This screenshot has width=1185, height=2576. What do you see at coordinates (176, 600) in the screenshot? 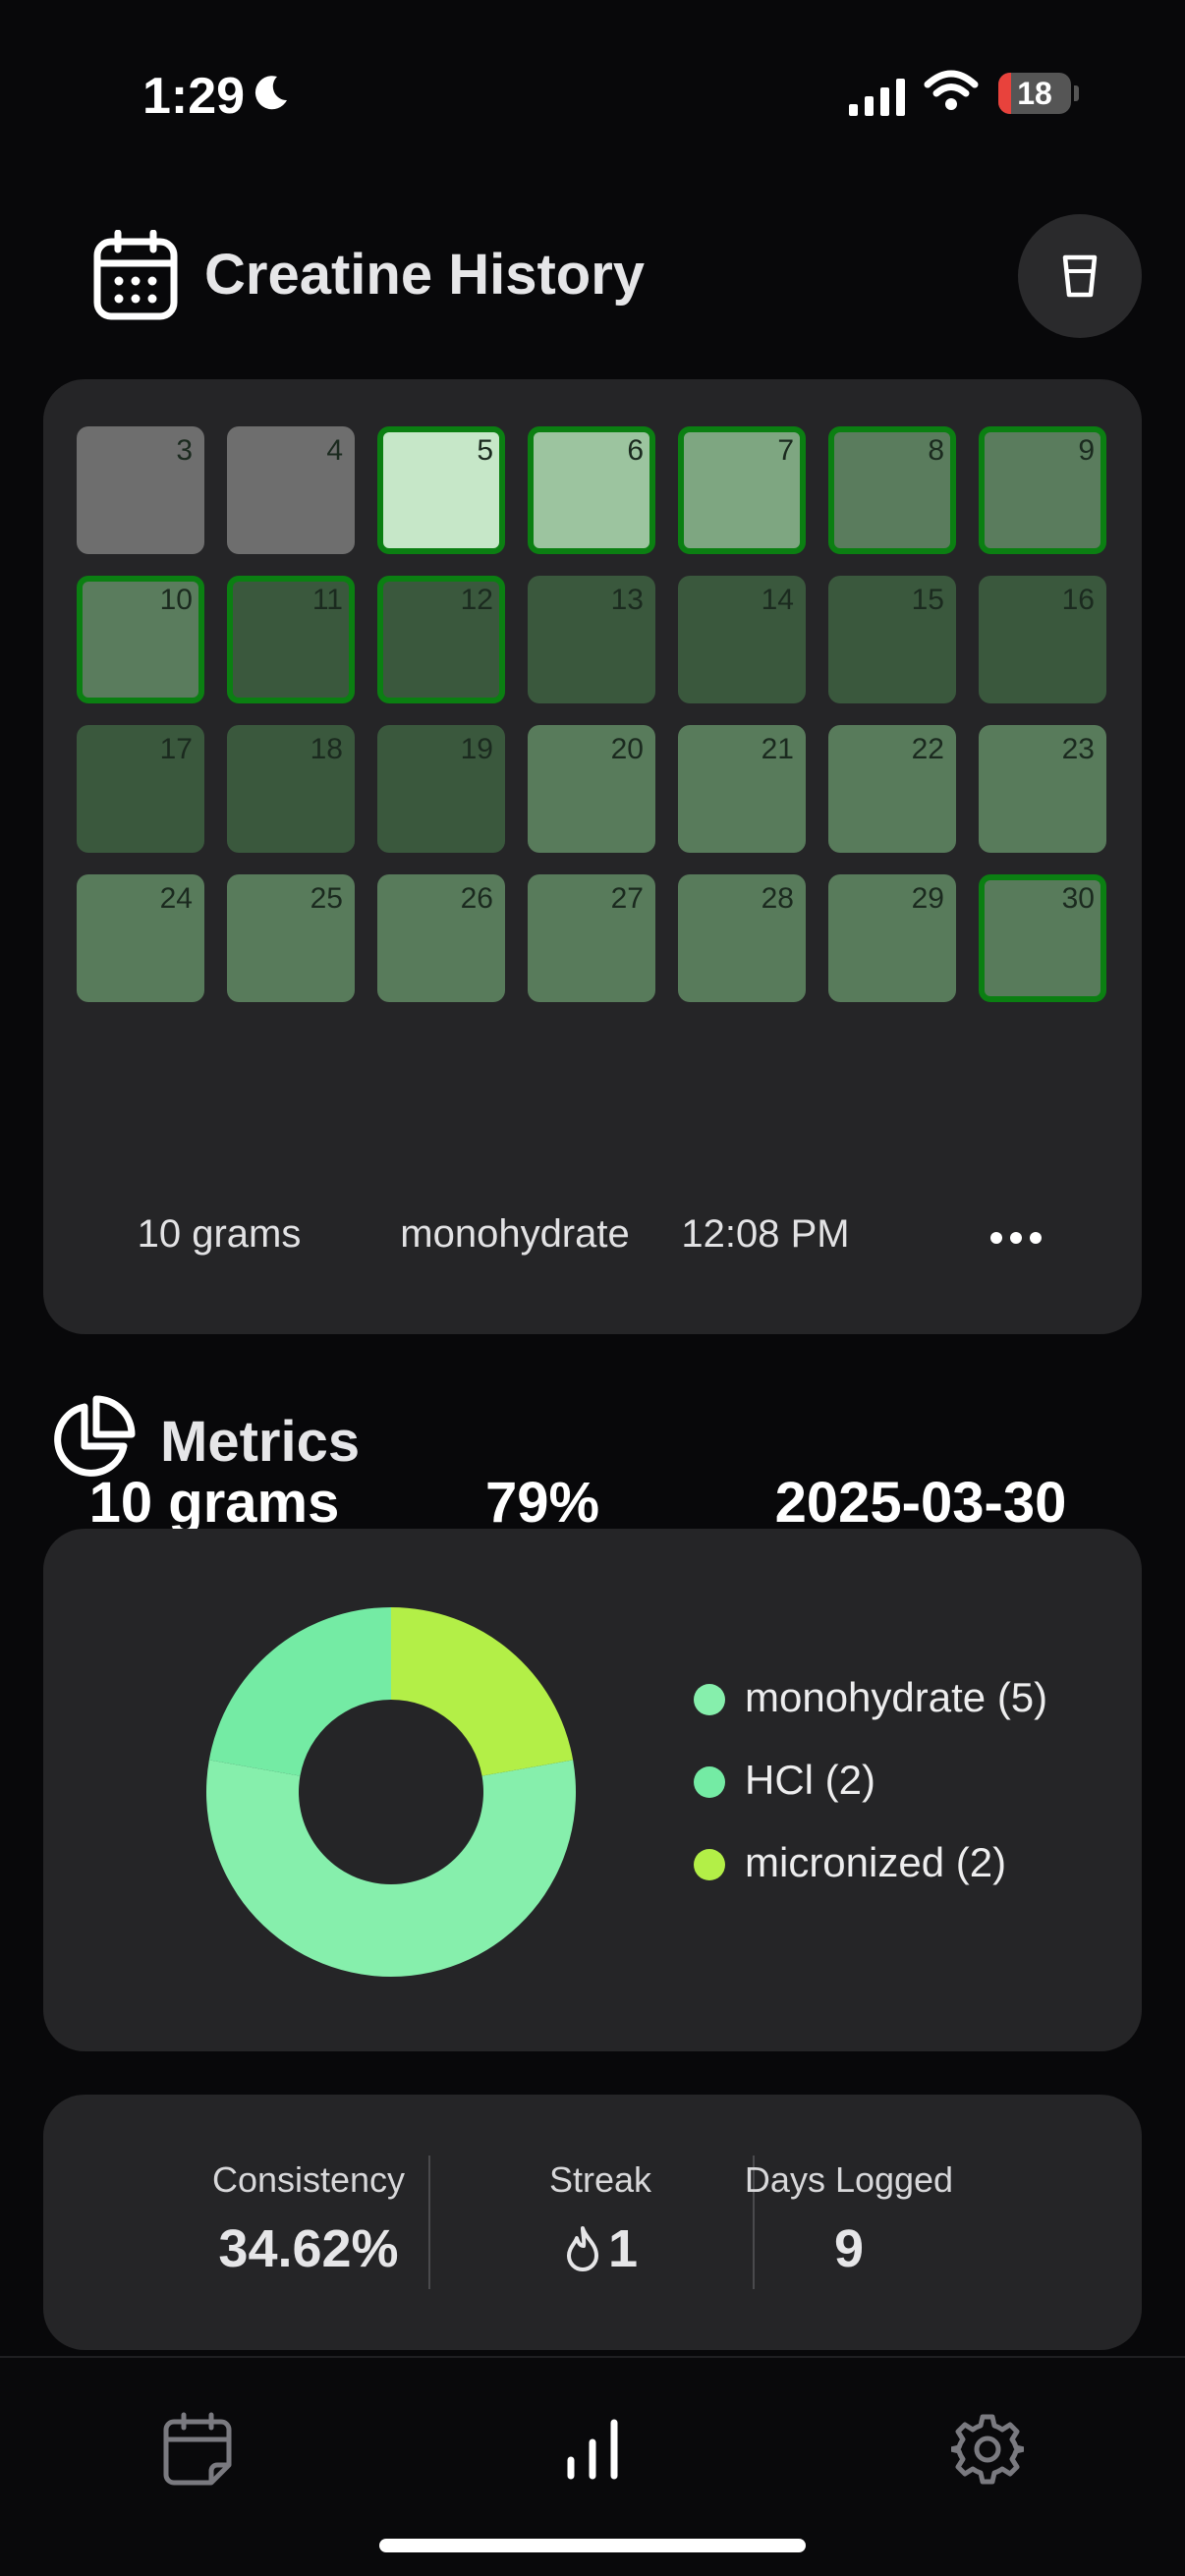
I see `calendar-day-number: 10` at bounding box center [176, 600].